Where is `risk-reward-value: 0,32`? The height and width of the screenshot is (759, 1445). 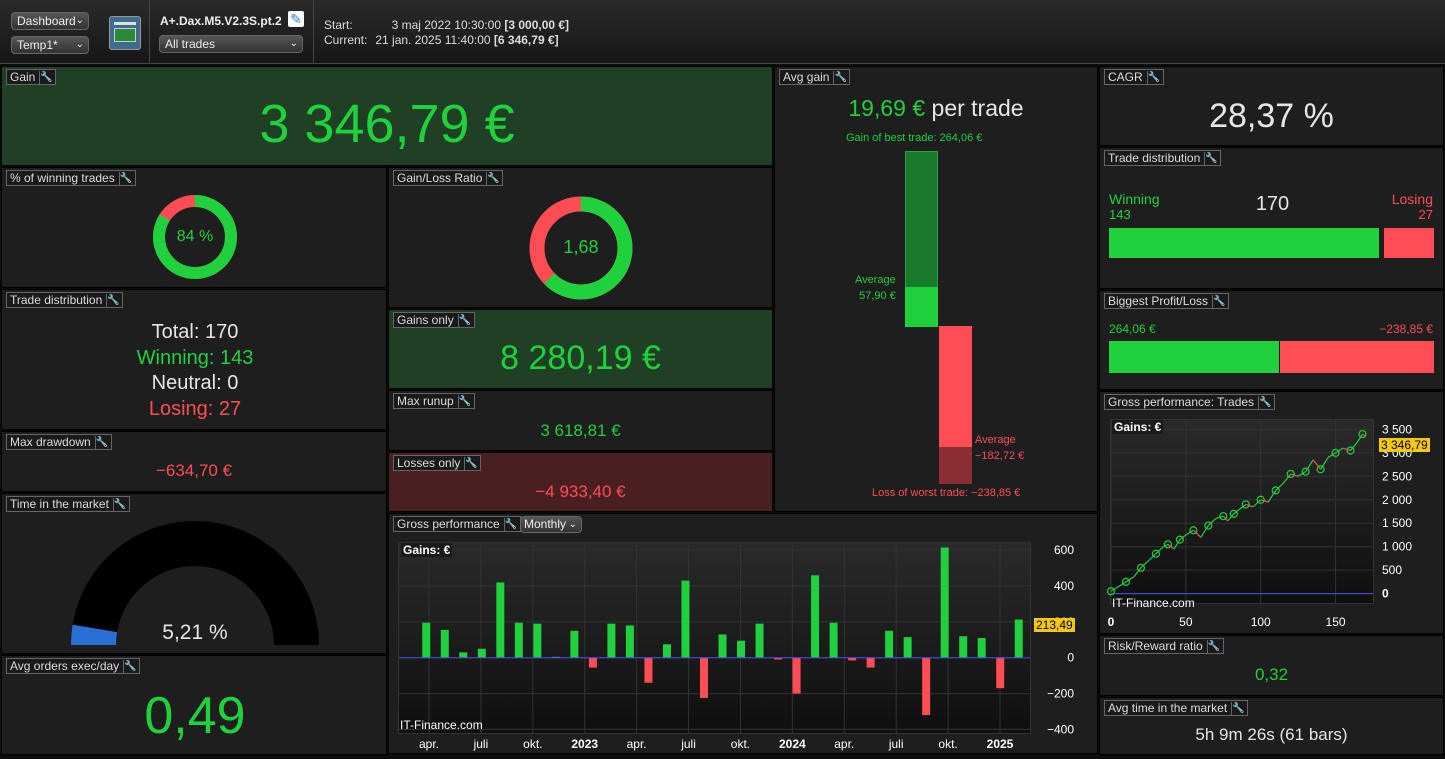
risk-reward-value: 0,32 is located at coordinates (1271, 674).